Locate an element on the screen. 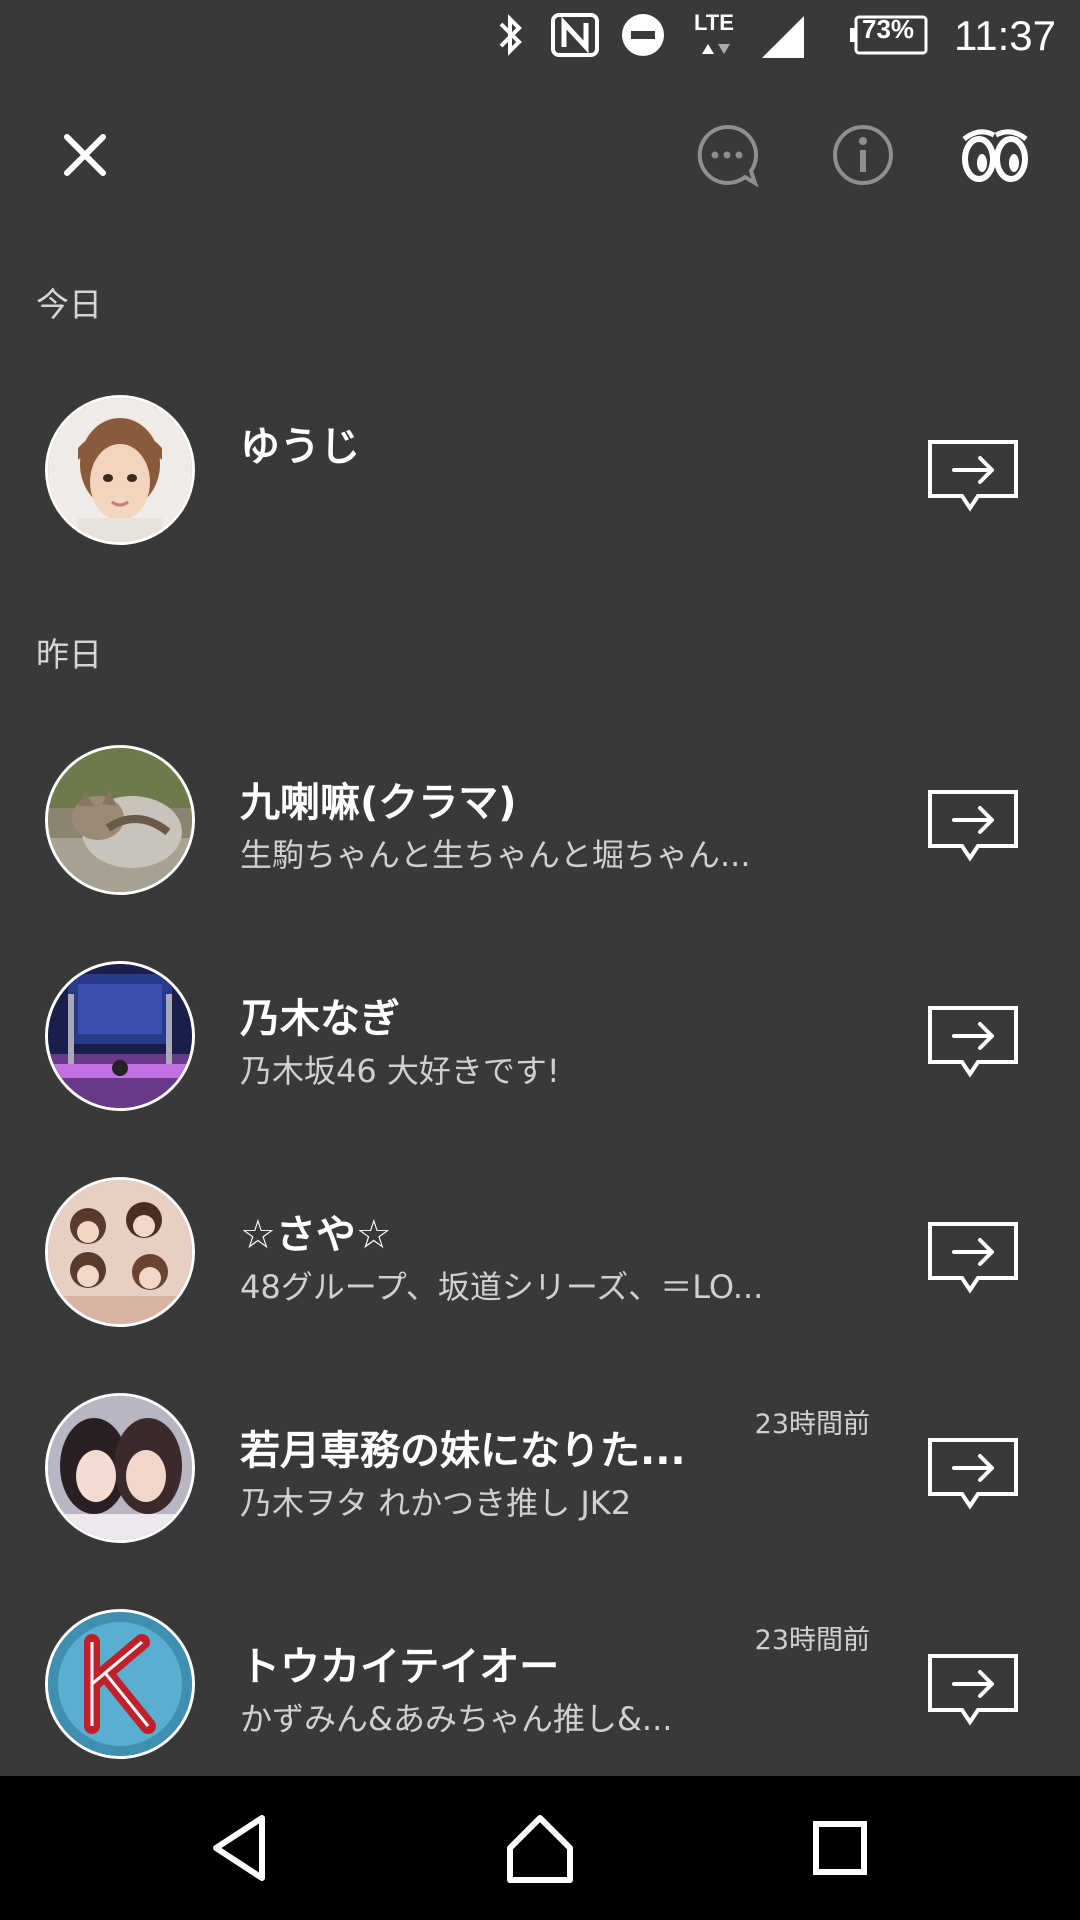  nfc-icon is located at coordinates (575, 37).